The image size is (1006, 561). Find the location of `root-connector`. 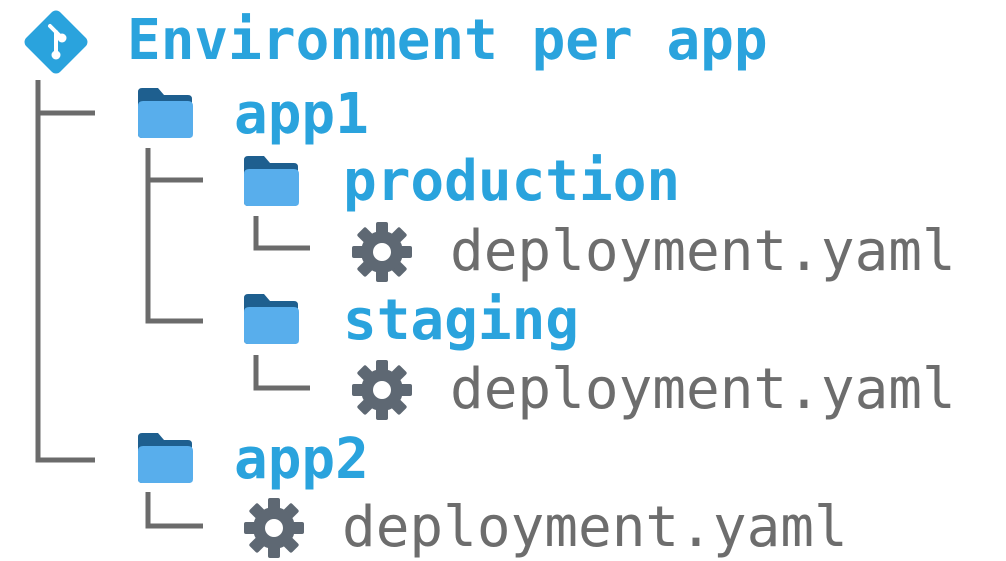

root-connector is located at coordinates (65, 271).